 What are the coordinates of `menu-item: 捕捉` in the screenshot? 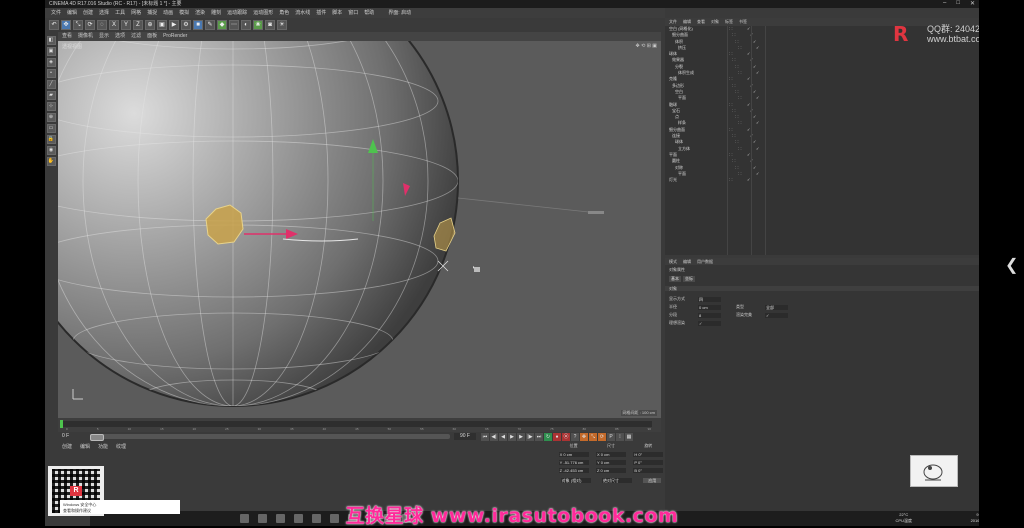 It's located at (152, 13).